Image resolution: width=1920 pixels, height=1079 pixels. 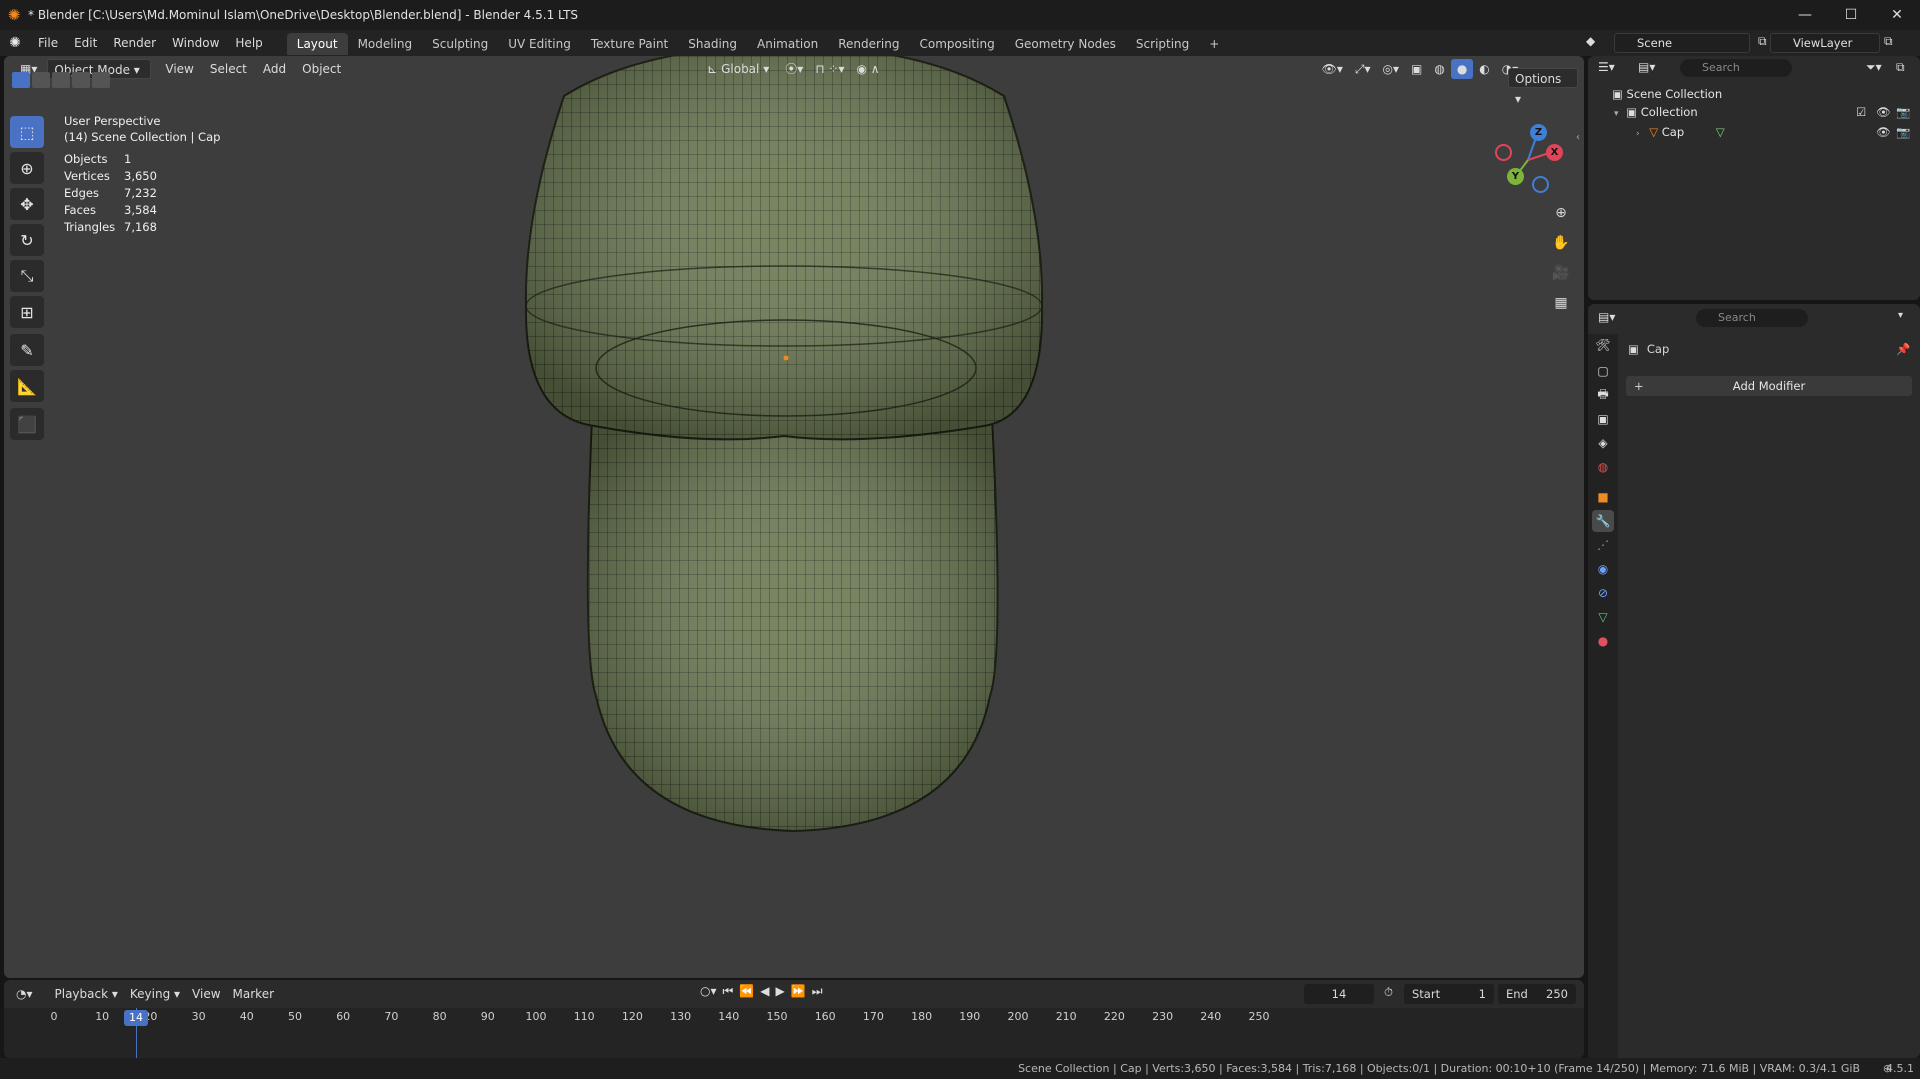 I want to click on properties-search-input: Search, so click(x=1752, y=318).